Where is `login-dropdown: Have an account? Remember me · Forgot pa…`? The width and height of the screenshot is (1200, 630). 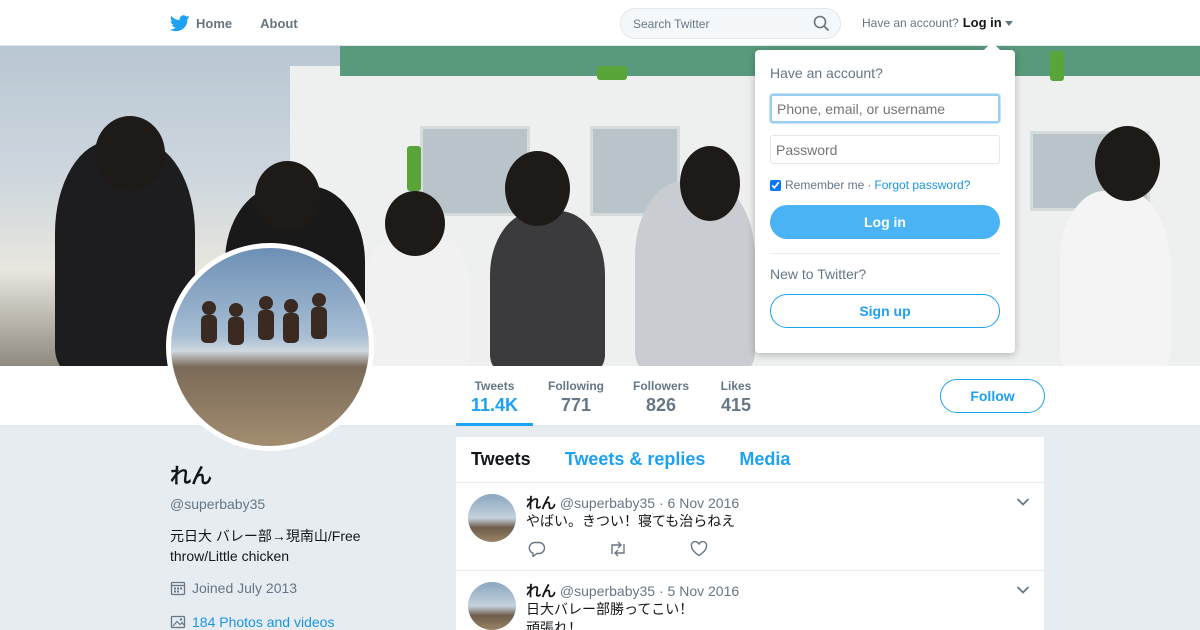 login-dropdown: Have an account? Remember me · Forgot pa… is located at coordinates (885, 197).